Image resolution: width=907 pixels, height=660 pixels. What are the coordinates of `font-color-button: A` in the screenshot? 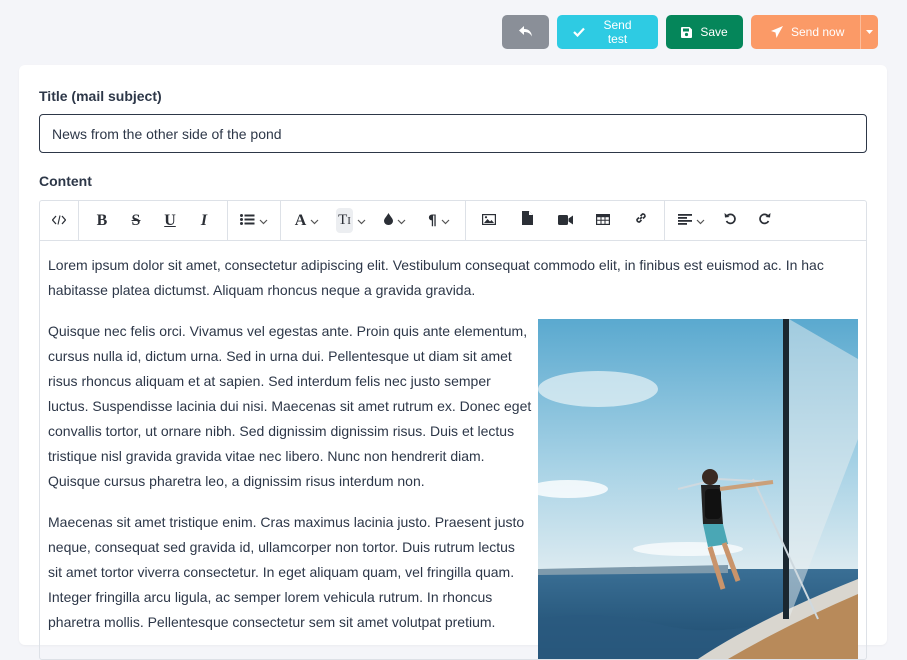 It's located at (307, 220).